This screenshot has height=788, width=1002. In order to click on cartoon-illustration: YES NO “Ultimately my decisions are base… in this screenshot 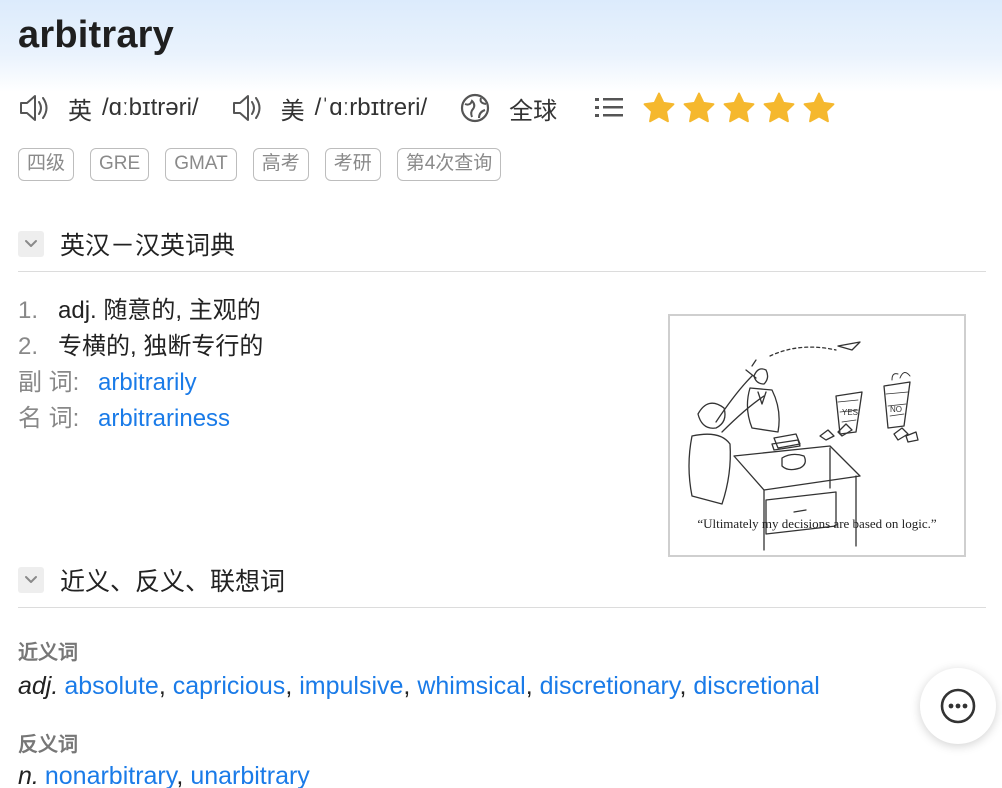, I will do `click(817, 435)`.